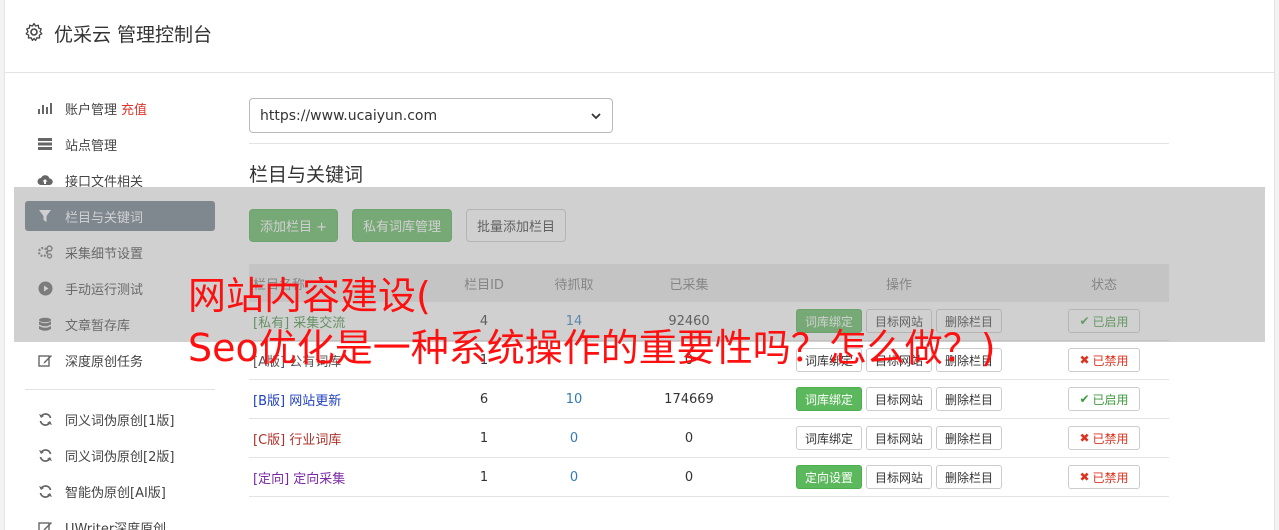 The image size is (1279, 530). I want to click on table-row: [C版] 行业词库 1 0 0 词库绑定 目标网站 删除栏目 ✖ 已禁用, so click(709, 438).